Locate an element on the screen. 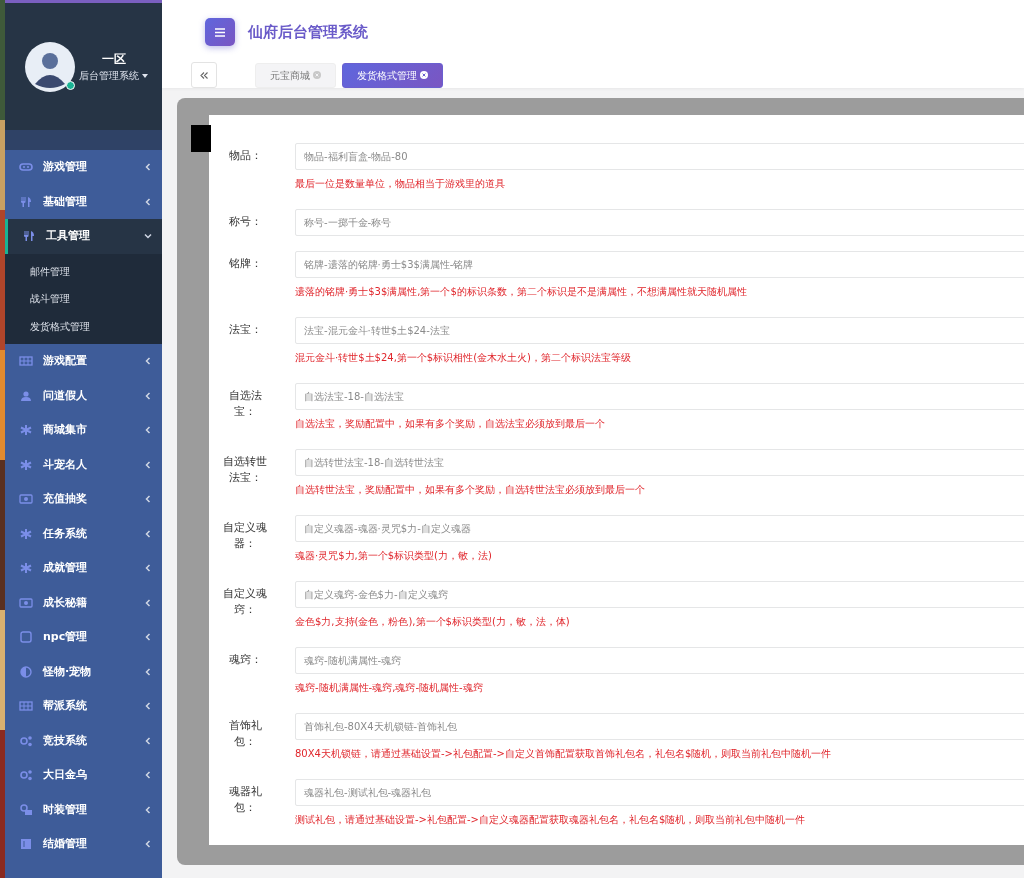  menu-button is located at coordinates (220, 32).